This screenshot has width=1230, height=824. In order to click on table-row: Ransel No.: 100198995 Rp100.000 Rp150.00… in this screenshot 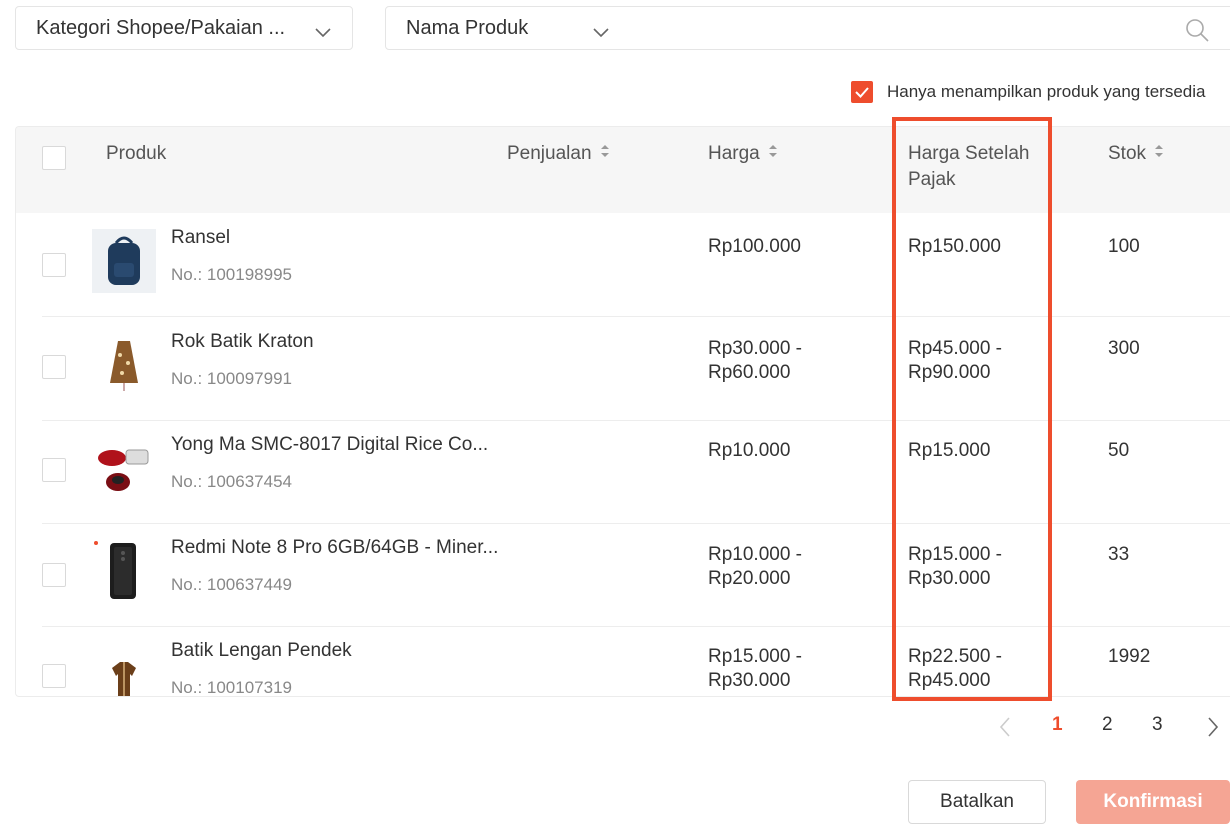, I will do `click(623, 265)`.